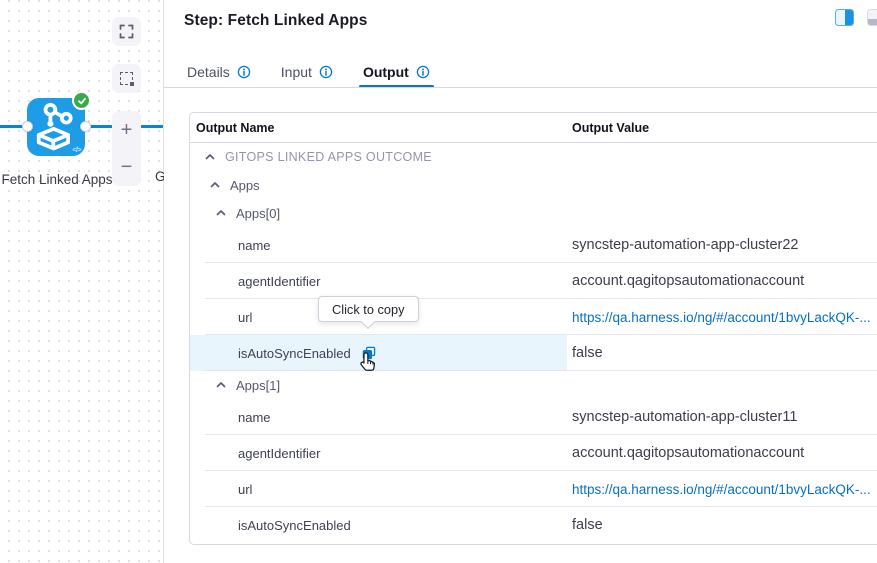 This screenshot has width=877, height=563. What do you see at coordinates (378, 489) in the screenshot?
I see `output-name-cell: url` at bounding box center [378, 489].